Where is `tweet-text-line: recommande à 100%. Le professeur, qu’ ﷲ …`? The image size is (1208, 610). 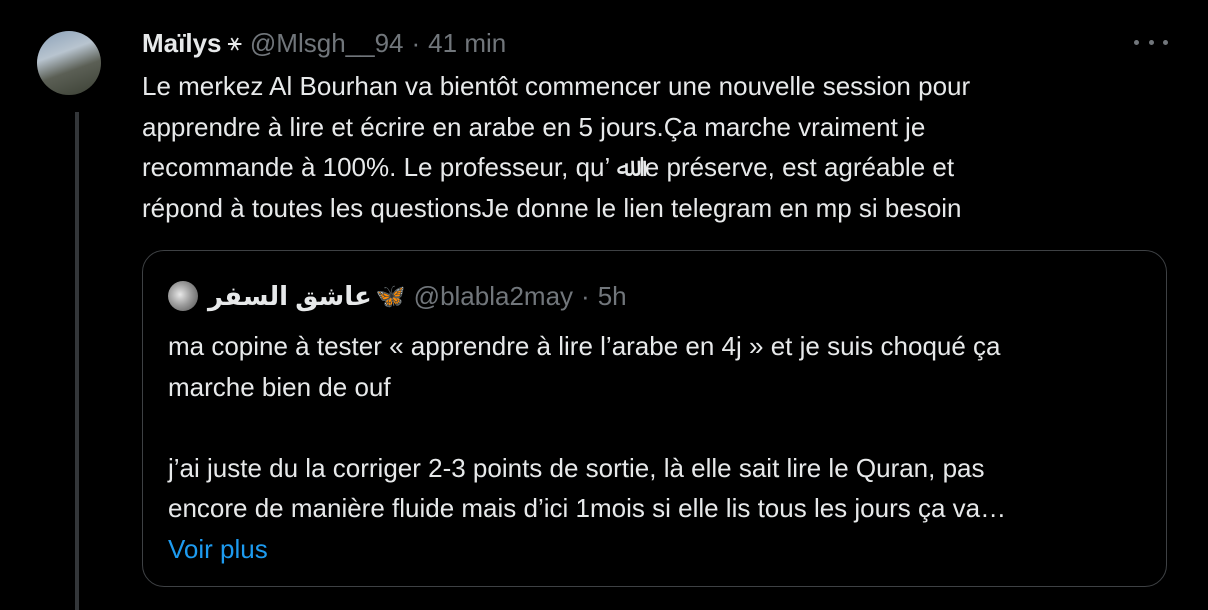
tweet-text-line: recommande à 100%. Le professeur, qu’ ﷲ … is located at coordinates (548, 167).